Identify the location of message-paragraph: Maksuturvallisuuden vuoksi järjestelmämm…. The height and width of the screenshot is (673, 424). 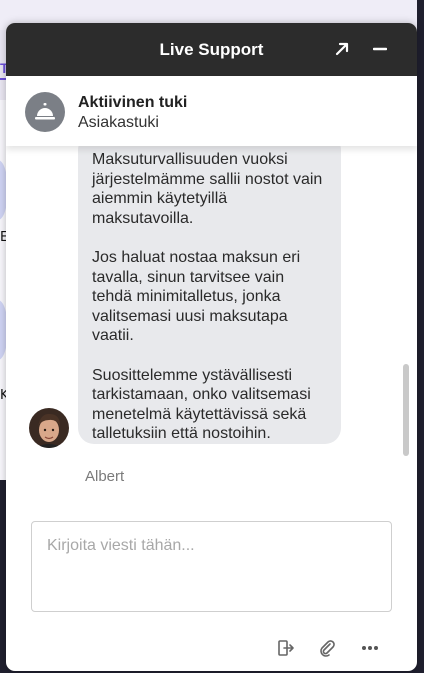
(207, 189).